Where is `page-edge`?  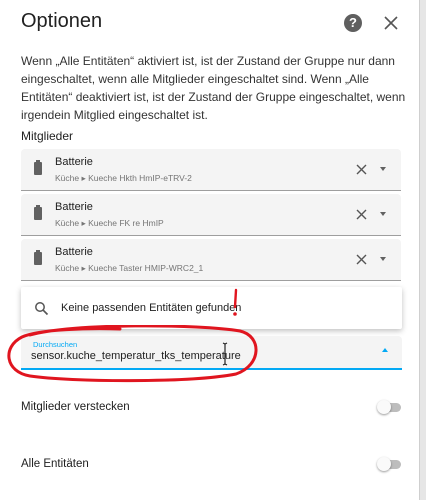 page-edge is located at coordinates (423, 250).